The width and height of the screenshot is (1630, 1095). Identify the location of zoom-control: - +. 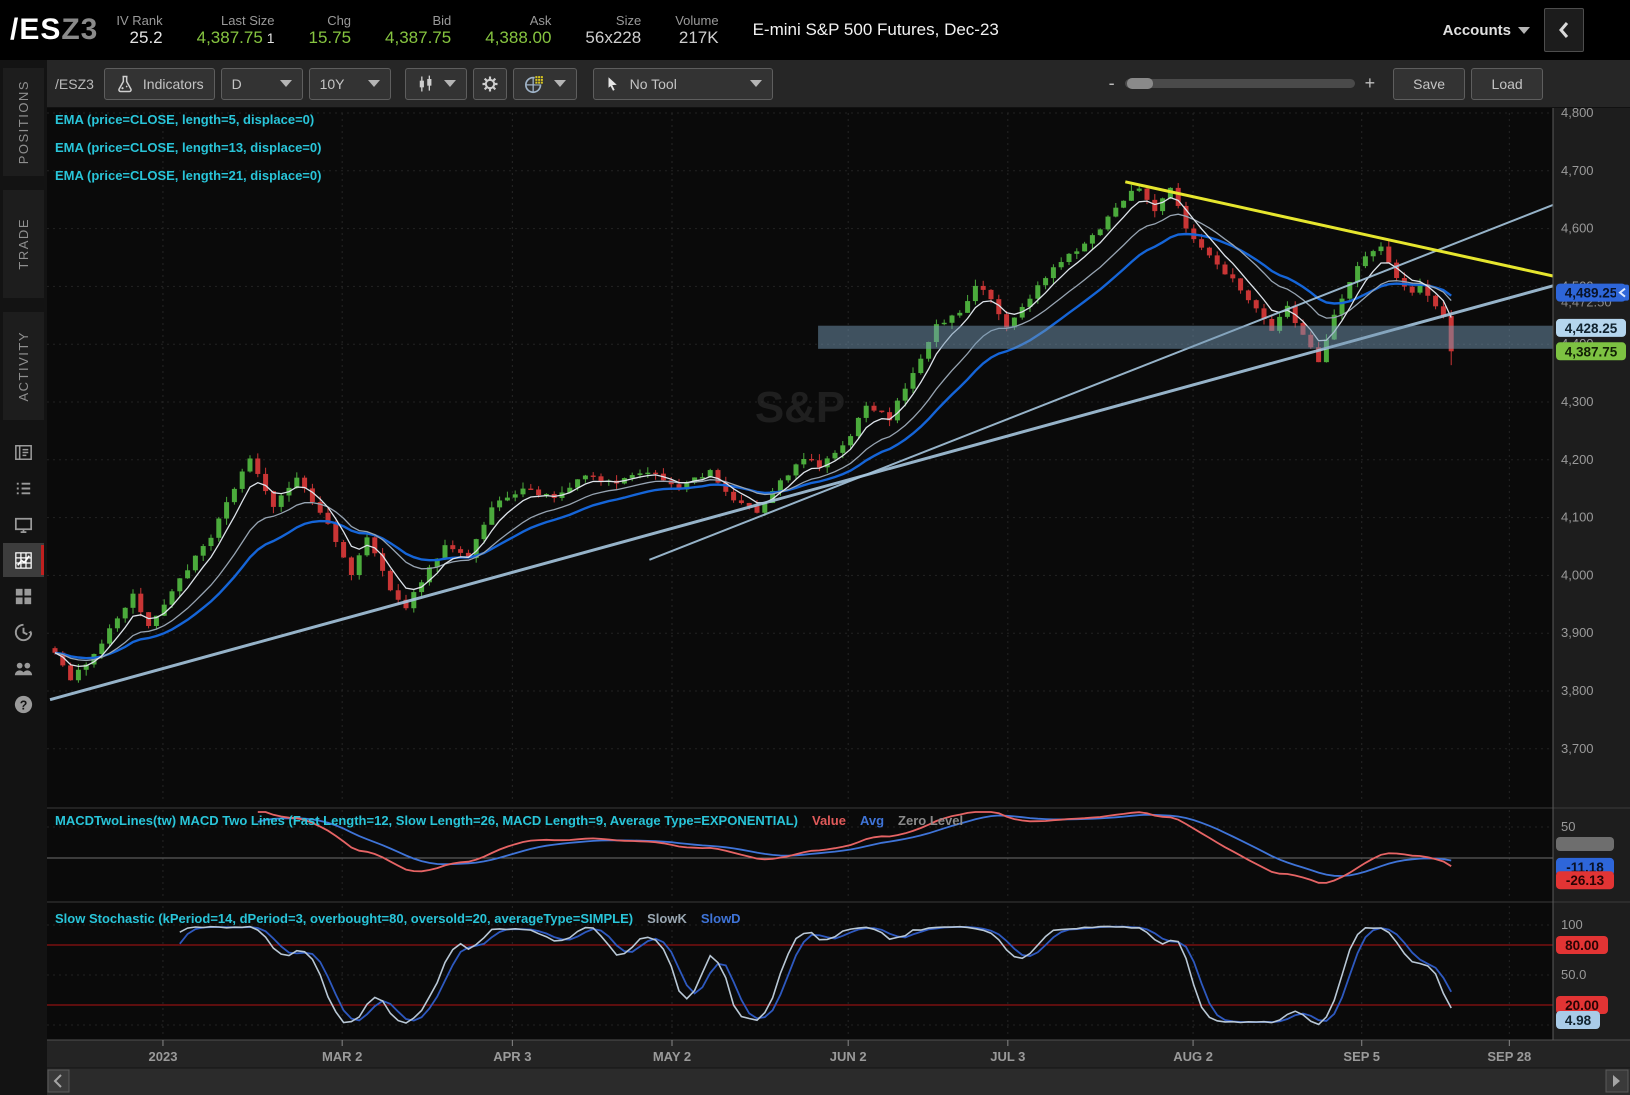
(1242, 83).